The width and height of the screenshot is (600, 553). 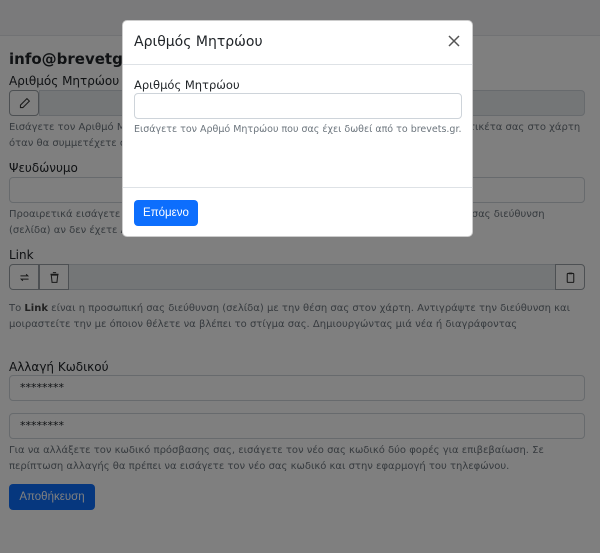 What do you see at coordinates (298, 106) in the screenshot?
I see `modal-registration-input` at bounding box center [298, 106].